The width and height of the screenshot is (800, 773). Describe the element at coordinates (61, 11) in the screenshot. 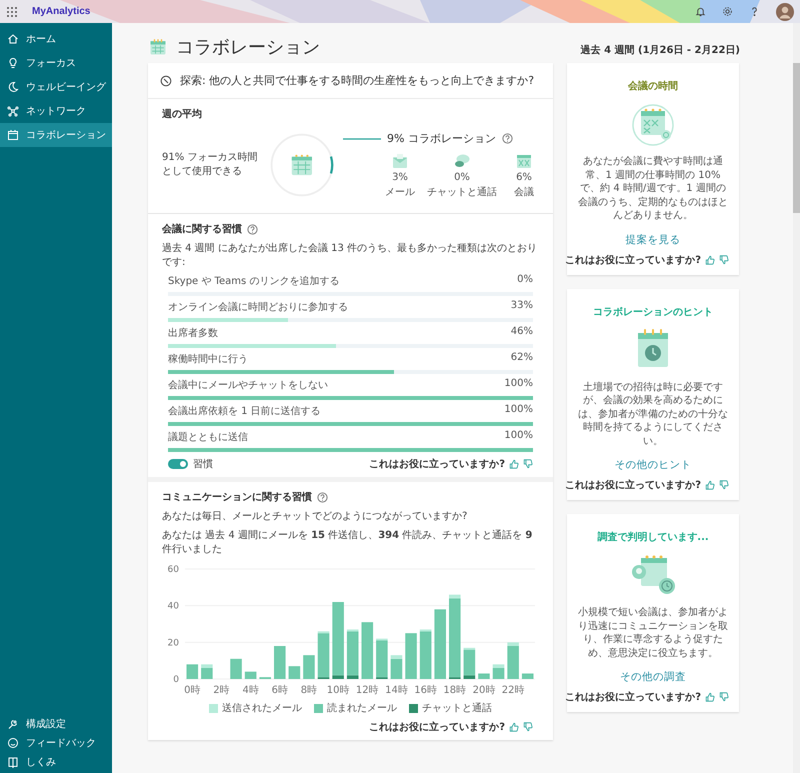

I see `app-name: MyAnalytics` at that location.